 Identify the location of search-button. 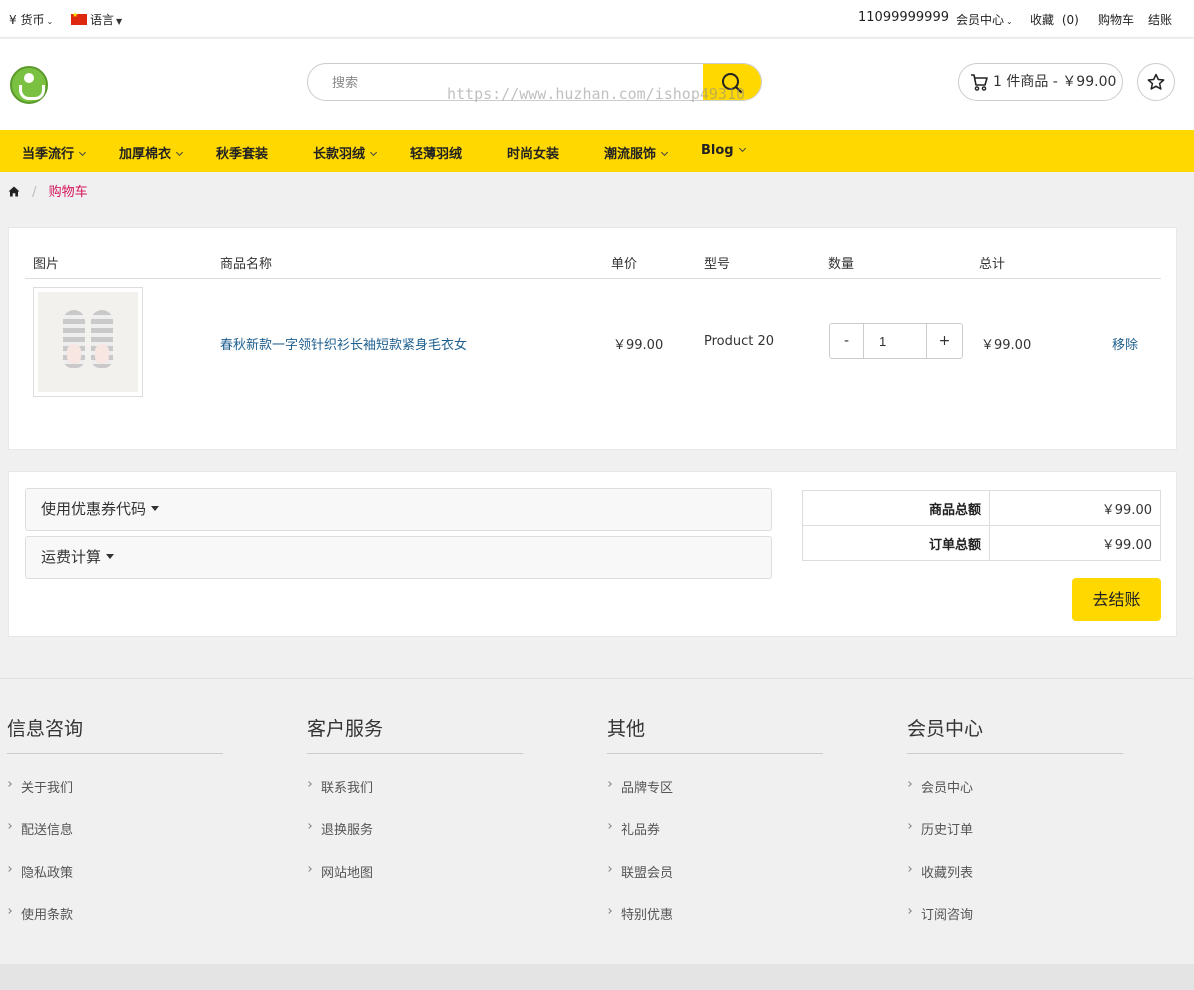
(732, 82).